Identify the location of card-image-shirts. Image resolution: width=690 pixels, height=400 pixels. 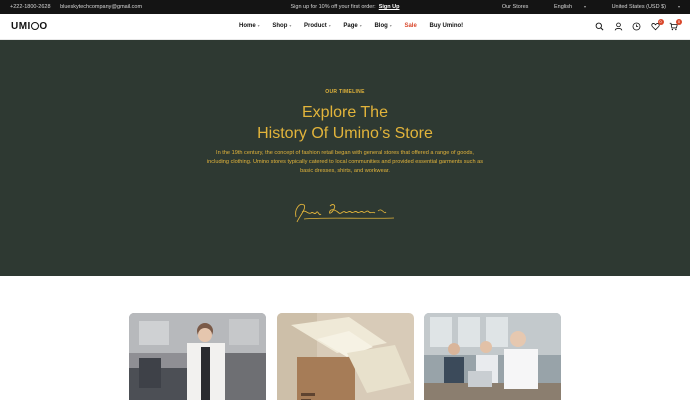
(345, 356).